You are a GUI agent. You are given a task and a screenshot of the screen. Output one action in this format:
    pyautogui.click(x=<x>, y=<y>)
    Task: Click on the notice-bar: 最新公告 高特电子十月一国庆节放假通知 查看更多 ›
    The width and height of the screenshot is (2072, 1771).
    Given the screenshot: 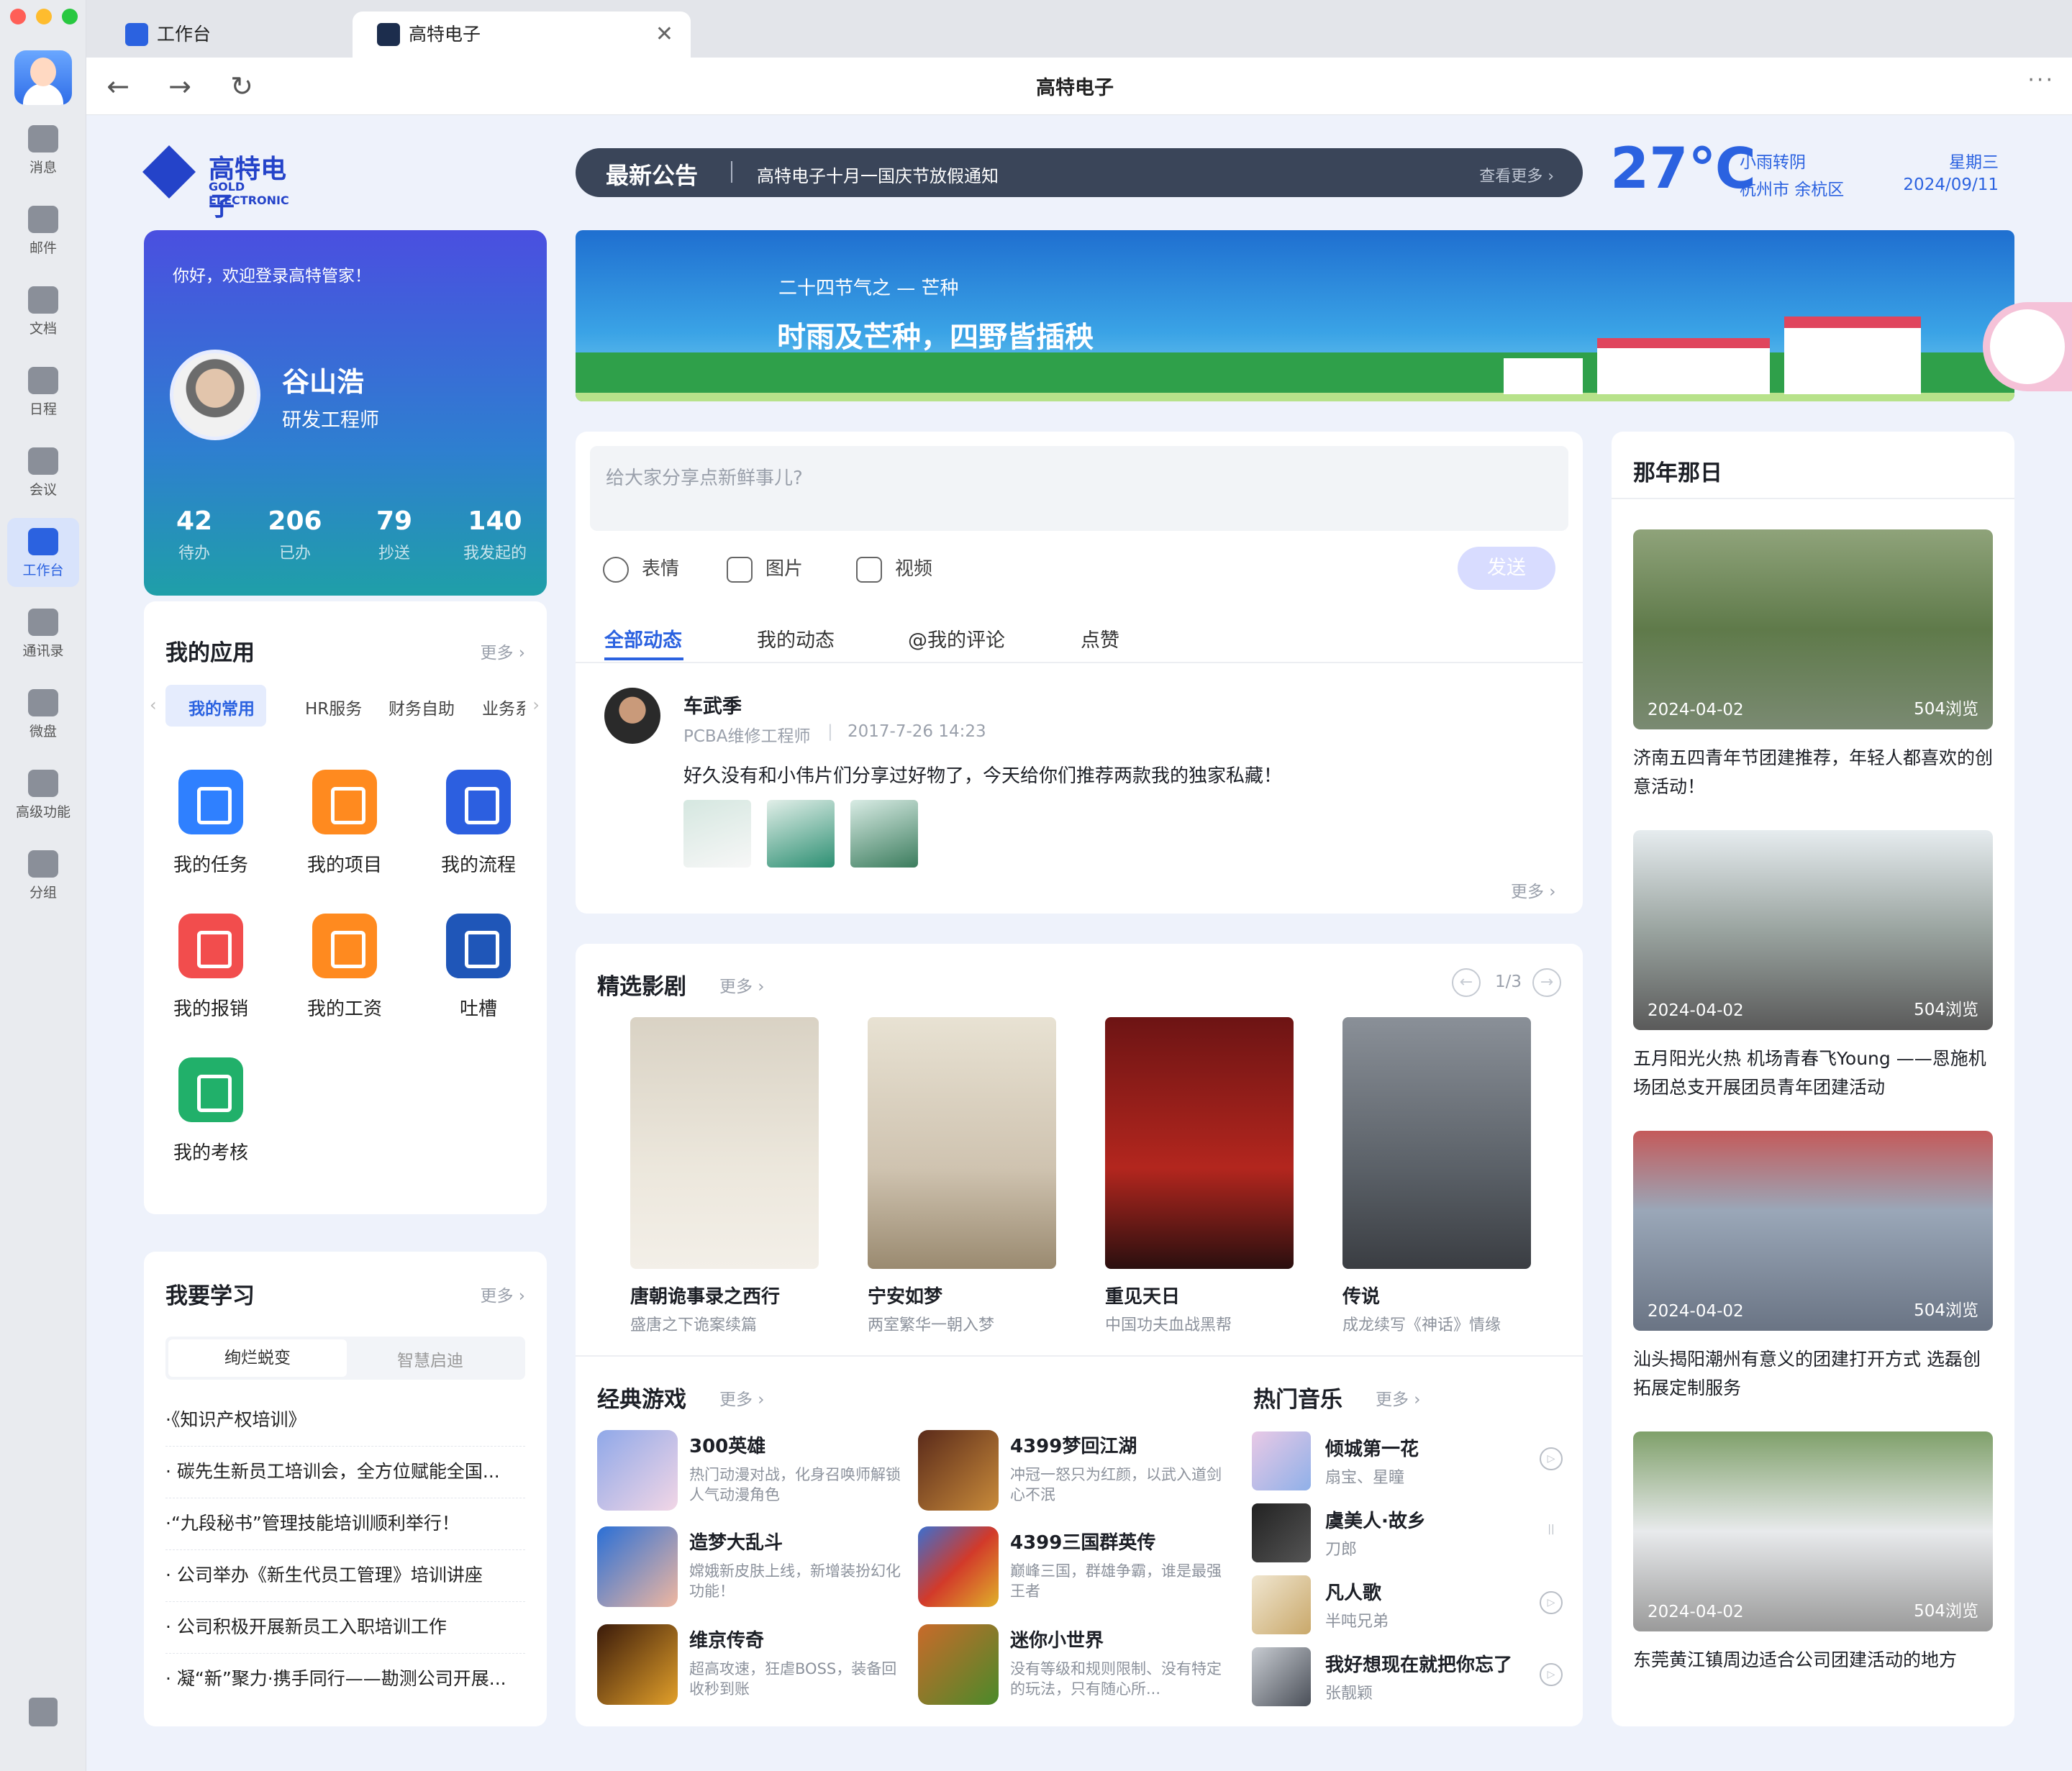 What is the action you would take?
    pyautogui.click(x=1079, y=173)
    